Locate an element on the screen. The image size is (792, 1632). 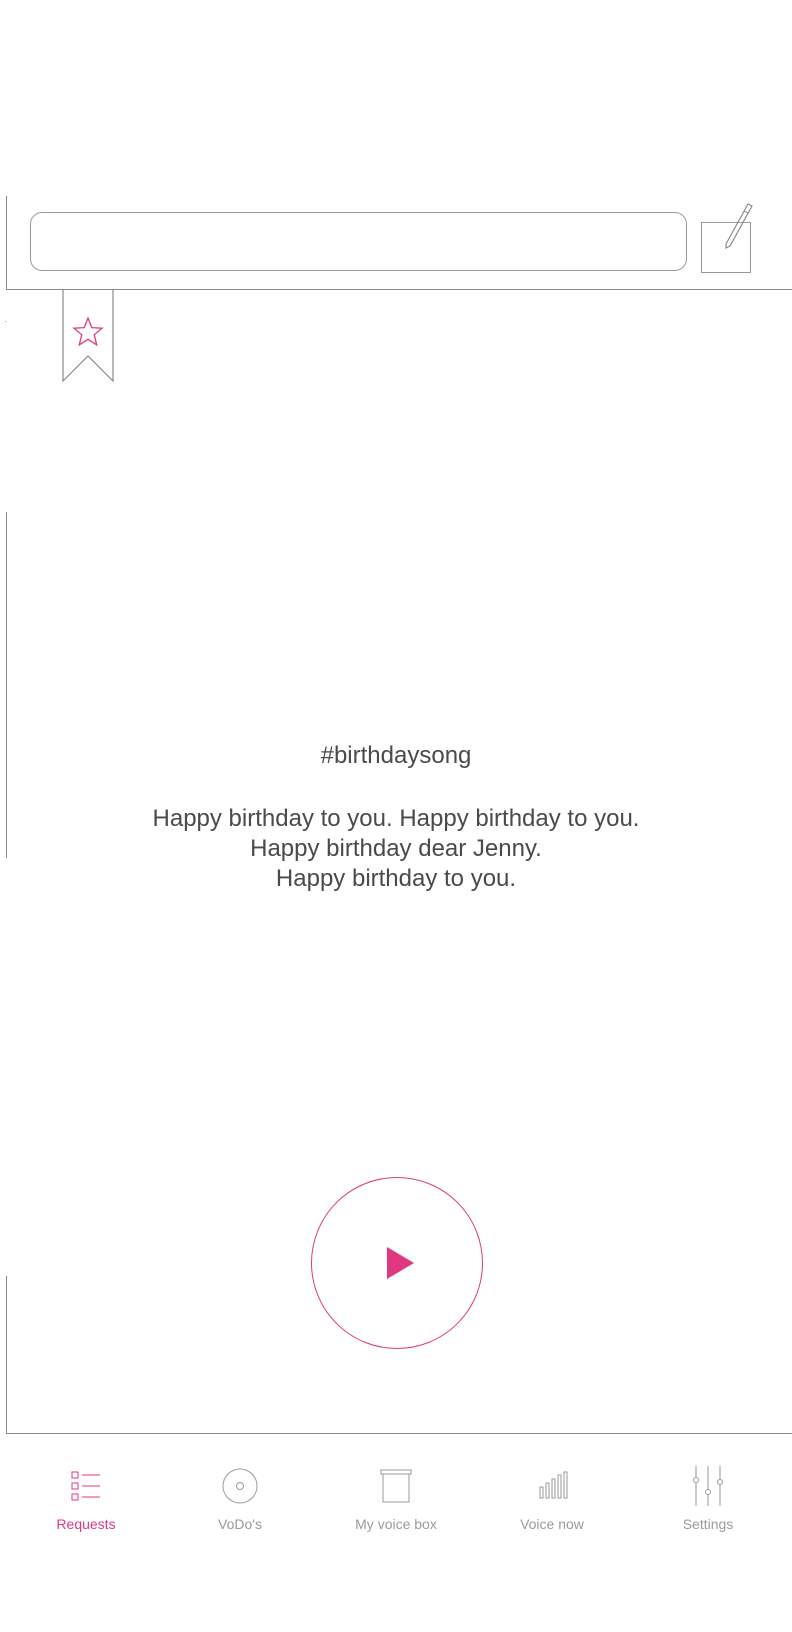
nav-label-voice-now: Voice now is located at coordinates (552, 1524).